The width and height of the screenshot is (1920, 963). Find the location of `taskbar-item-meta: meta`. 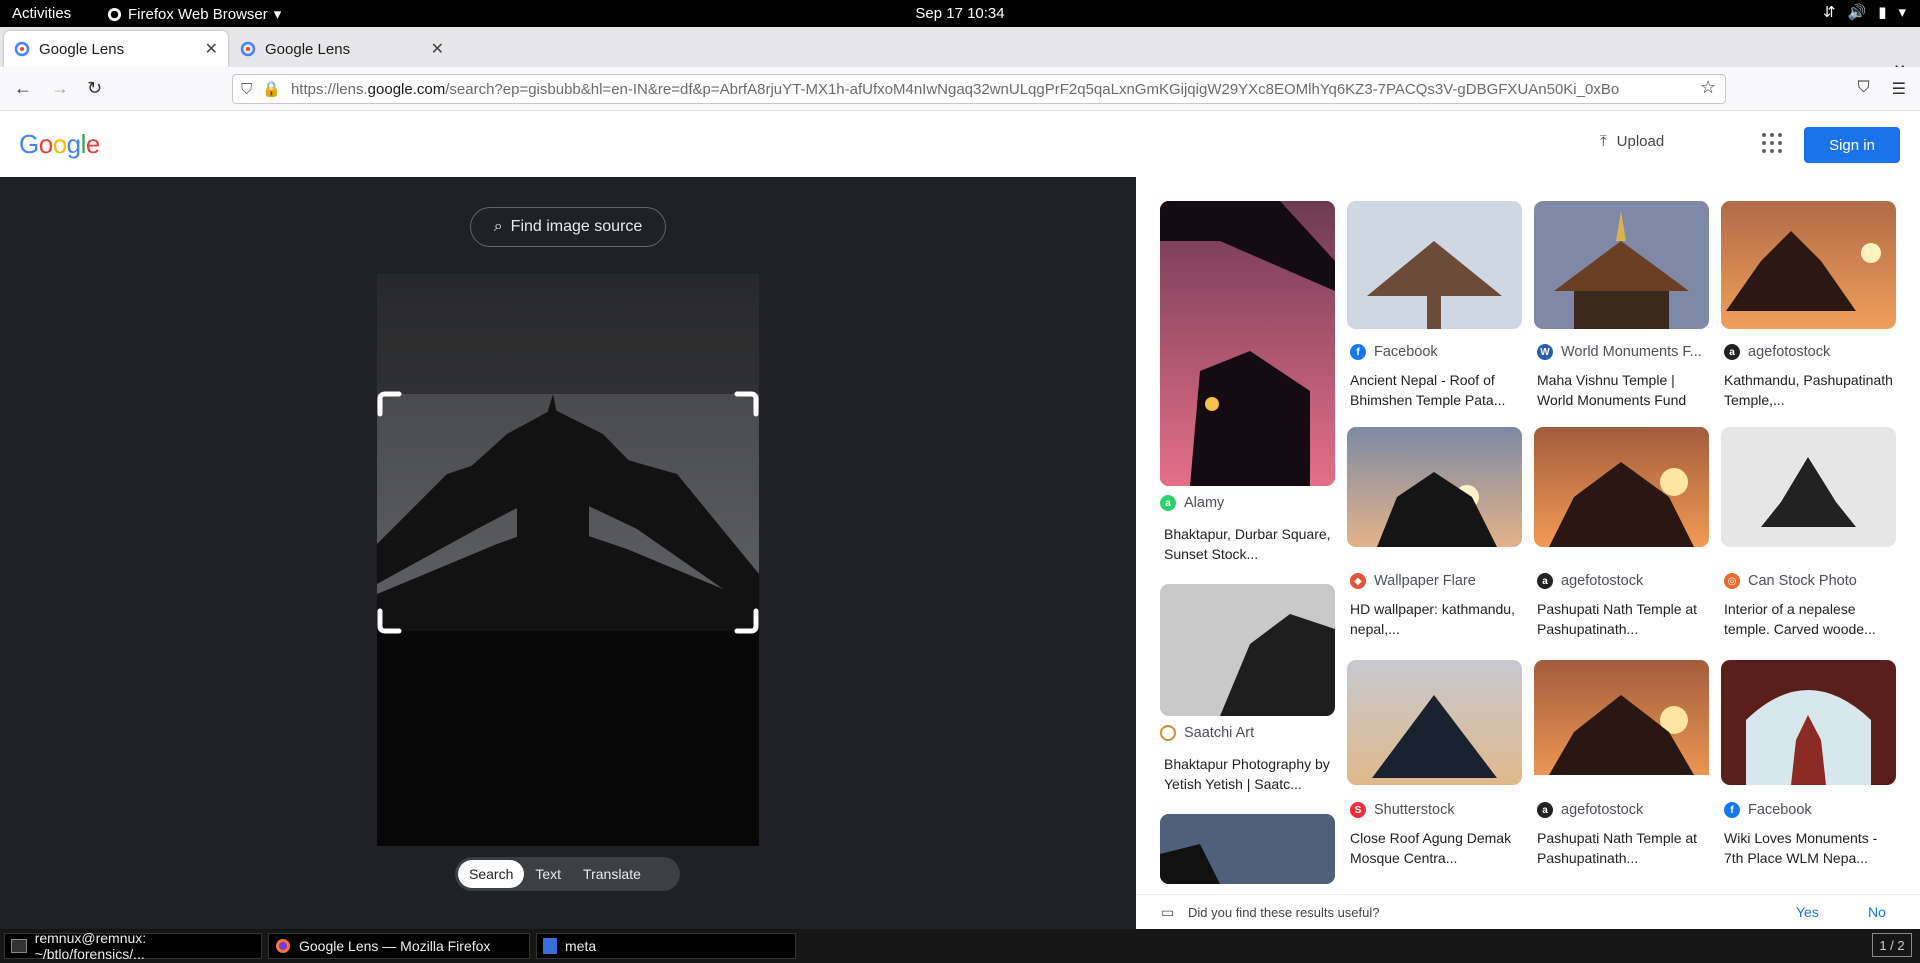

taskbar-item-meta: meta is located at coordinates (666, 946).